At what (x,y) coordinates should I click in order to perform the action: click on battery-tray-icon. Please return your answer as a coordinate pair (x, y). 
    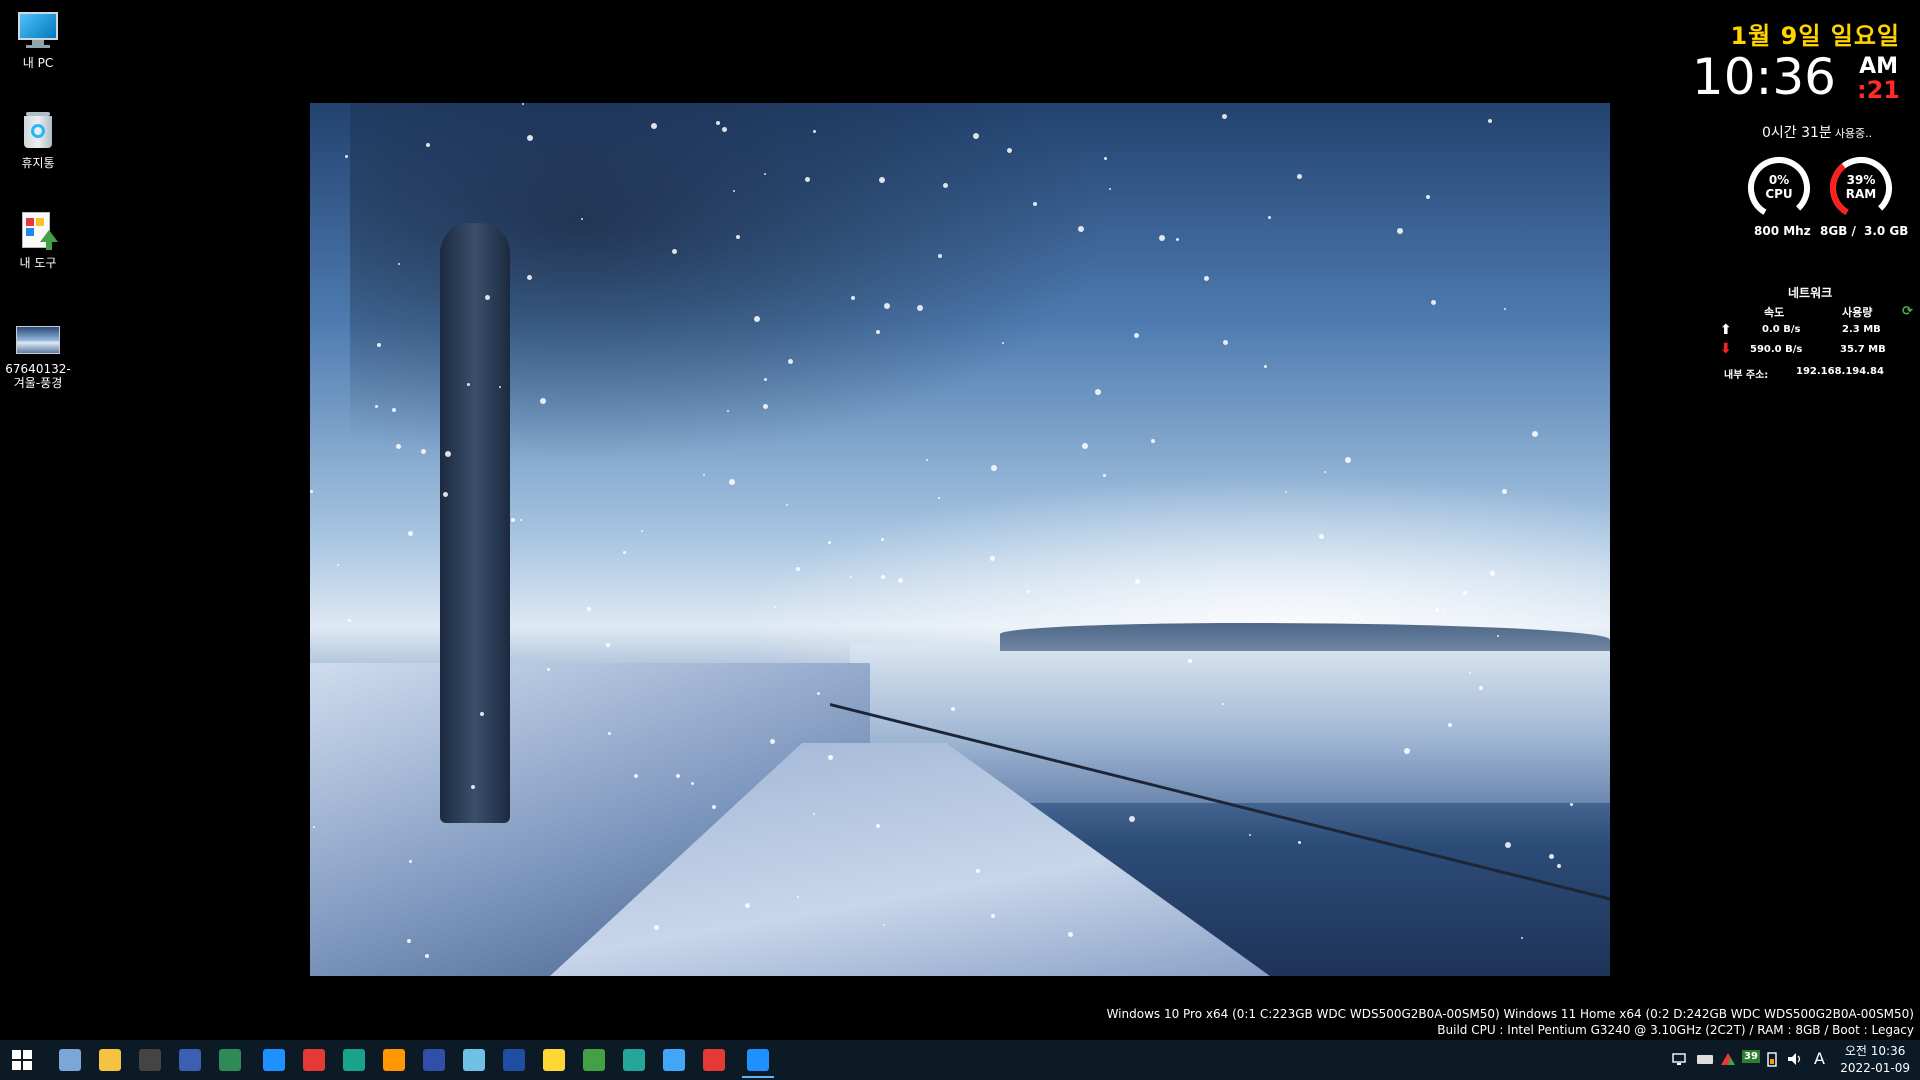
    Looking at the image, I should click on (1772, 1060).